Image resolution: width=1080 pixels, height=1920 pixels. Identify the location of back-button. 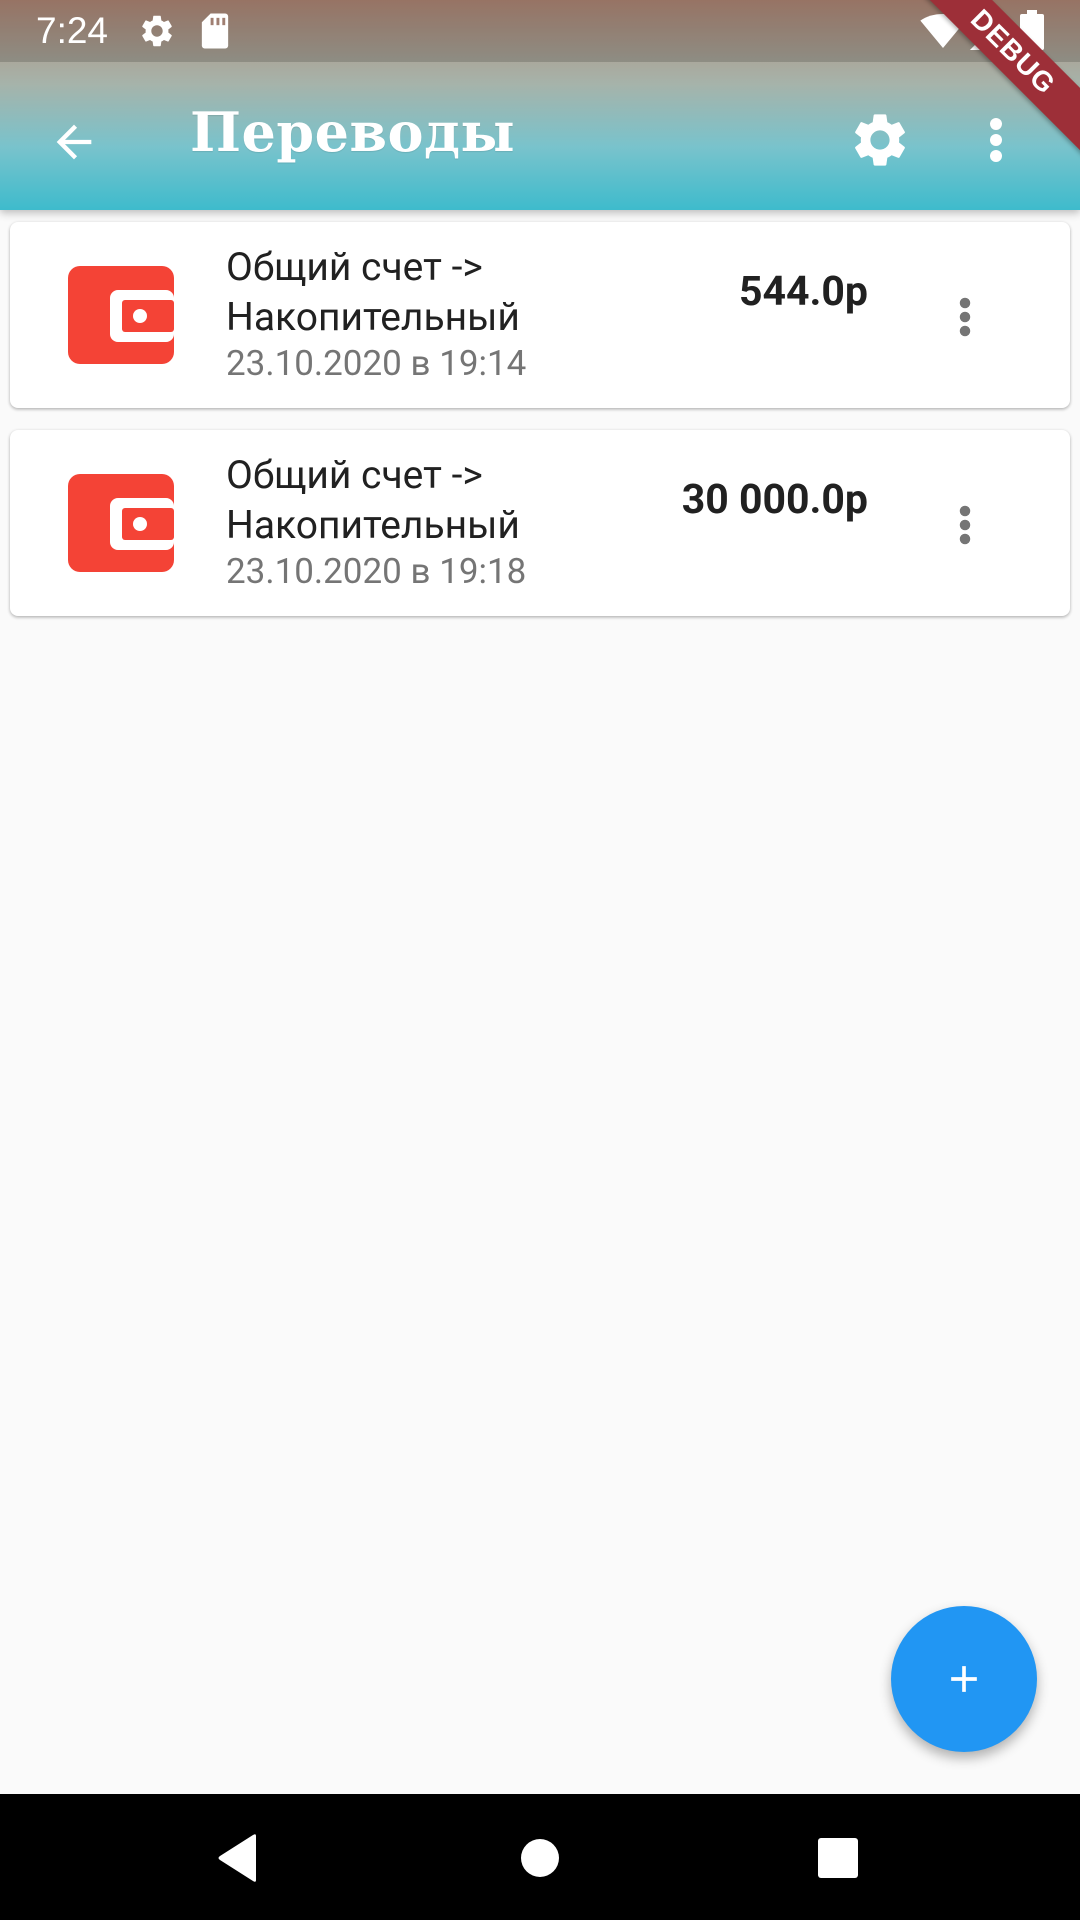
(74, 142).